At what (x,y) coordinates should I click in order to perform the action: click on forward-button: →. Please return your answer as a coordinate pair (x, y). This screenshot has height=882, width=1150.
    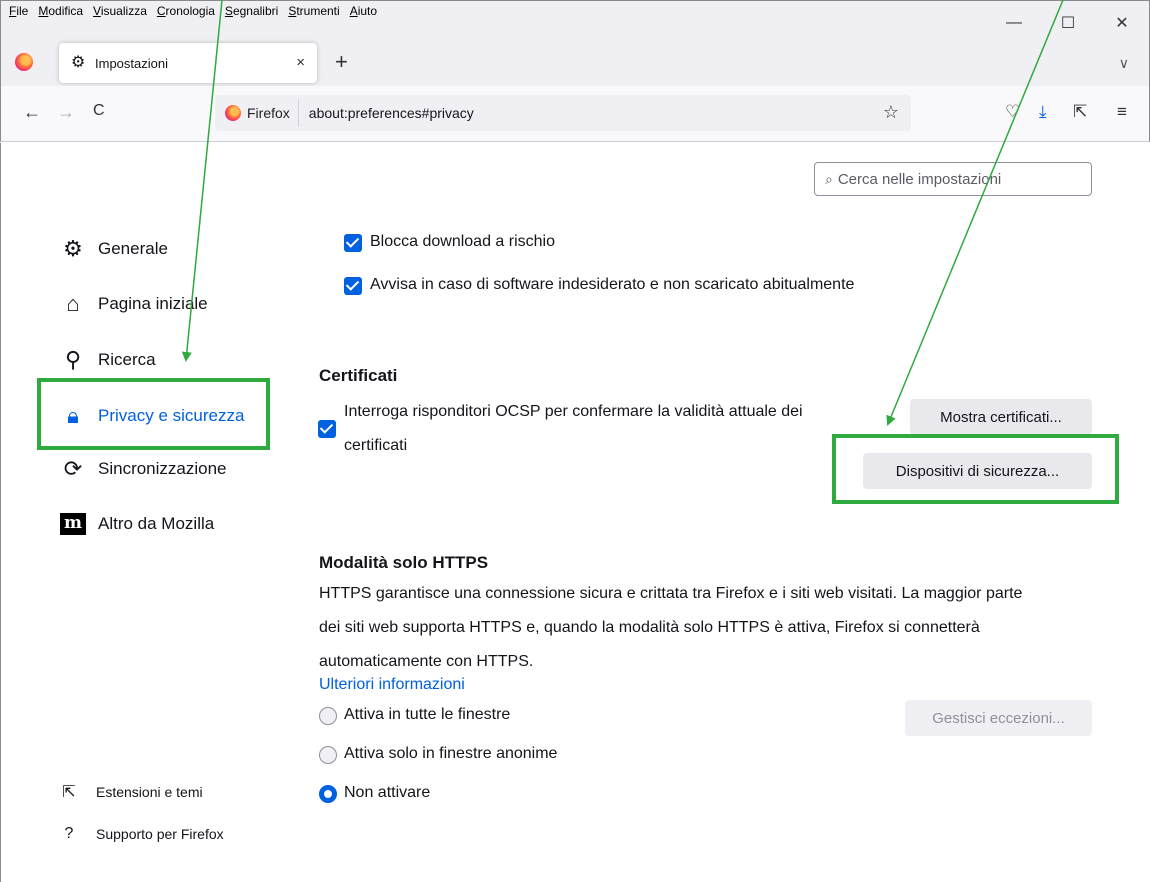
    Looking at the image, I should click on (66, 112).